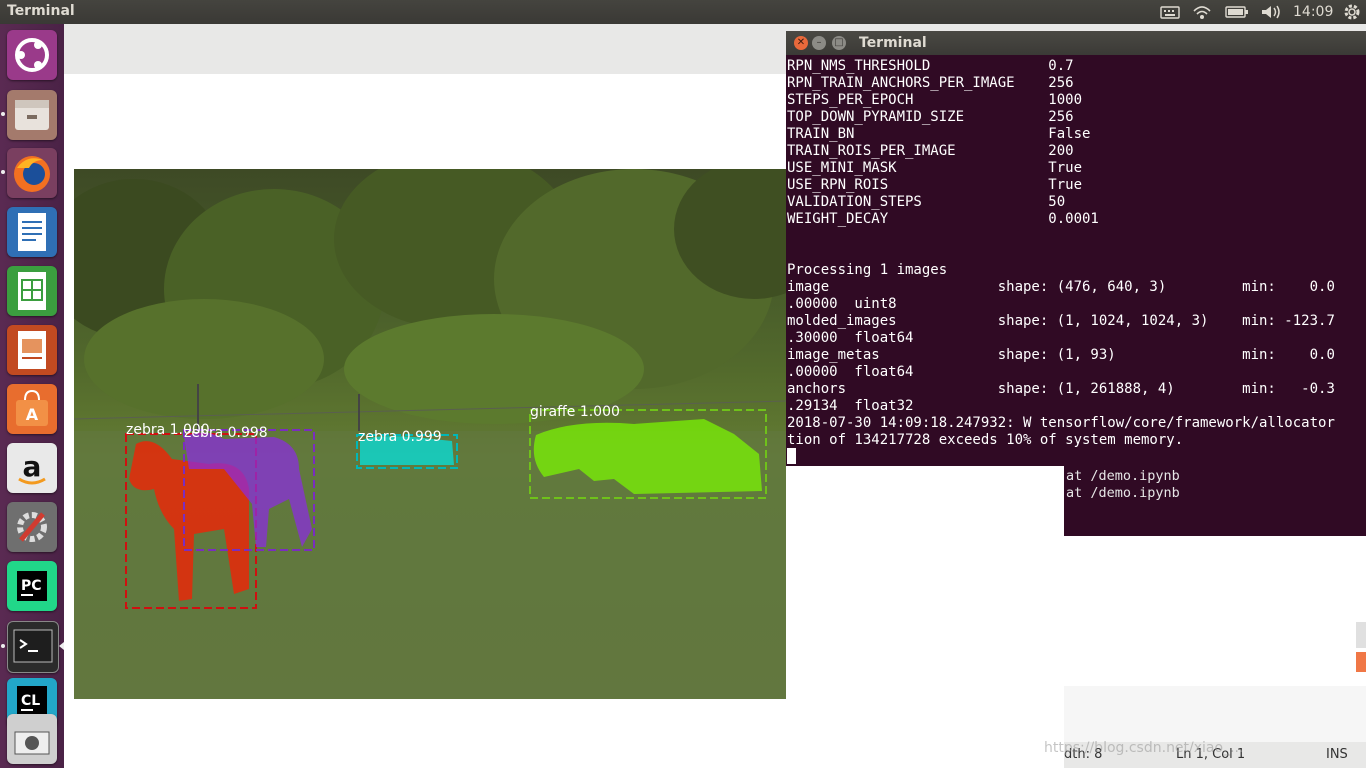  I want to click on svg-text: a, so click(32, 466).